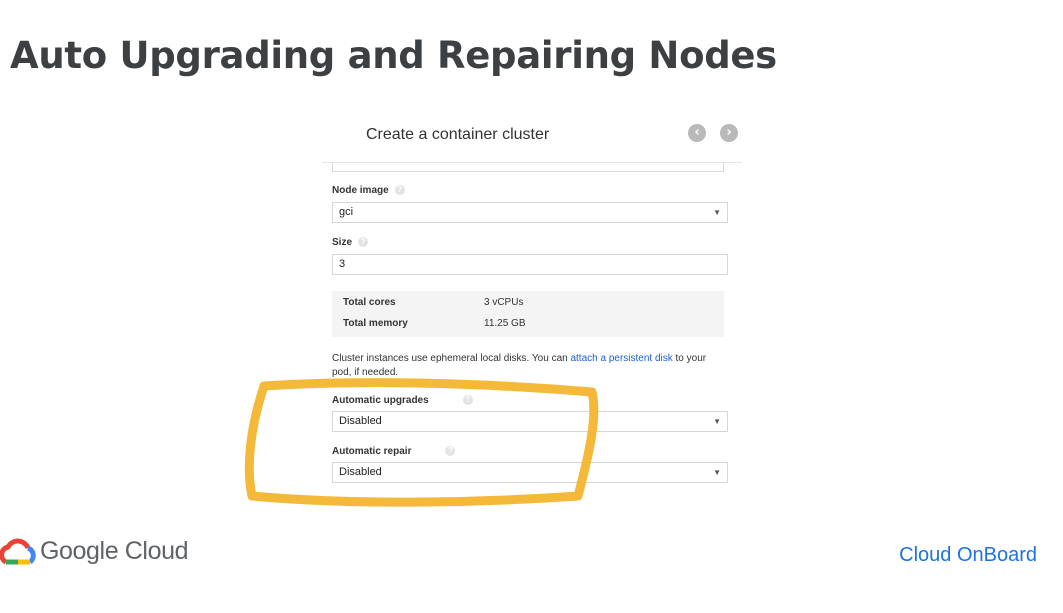 This screenshot has height=613, width=1063. Describe the element at coordinates (697, 133) in the screenshot. I see `chevron-left-icon: ‹` at that location.